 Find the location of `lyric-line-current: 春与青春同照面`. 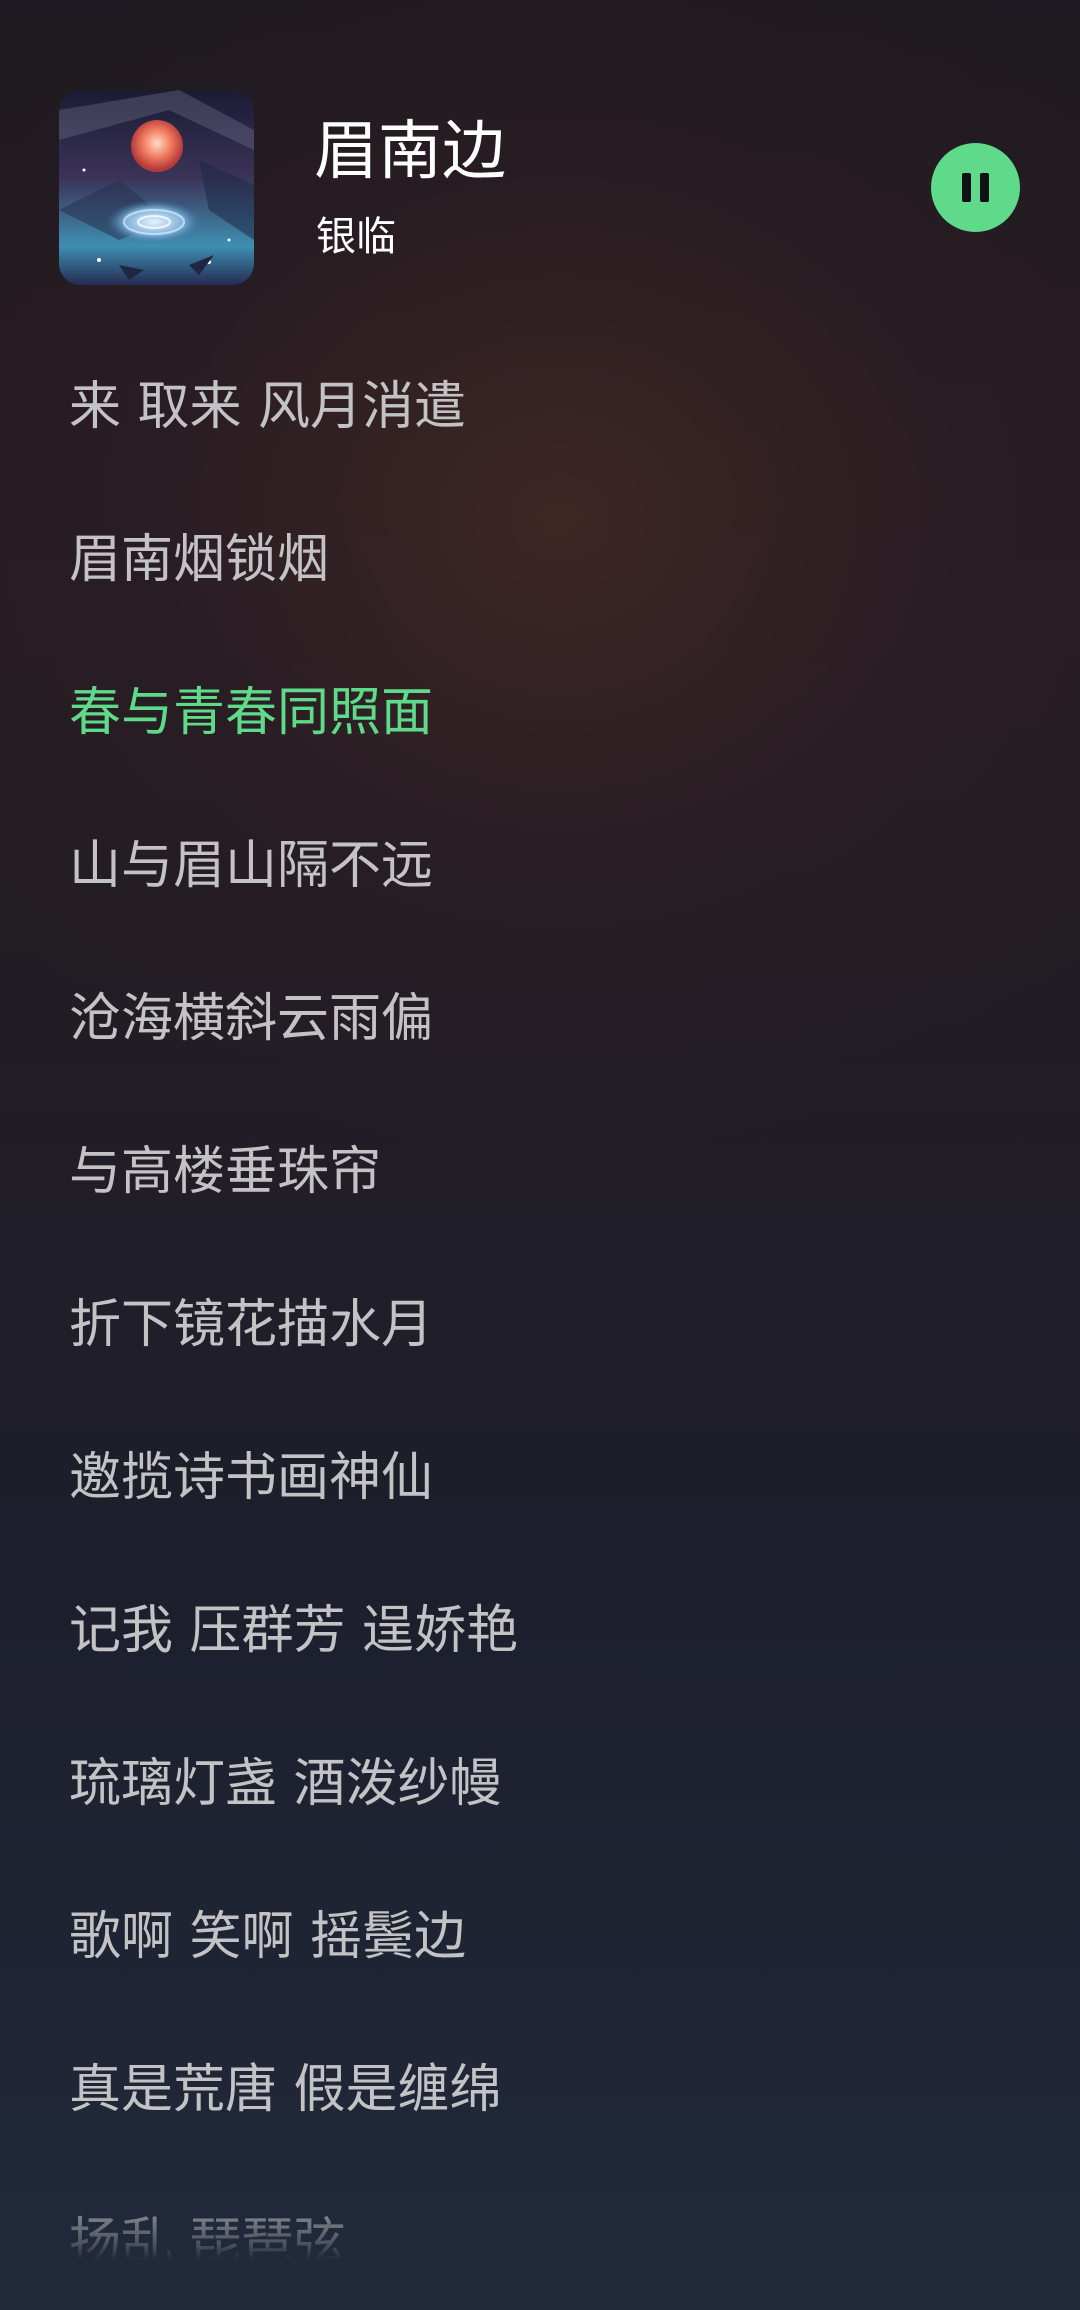

lyric-line-current: 春与青春同照面 is located at coordinates (251, 713).